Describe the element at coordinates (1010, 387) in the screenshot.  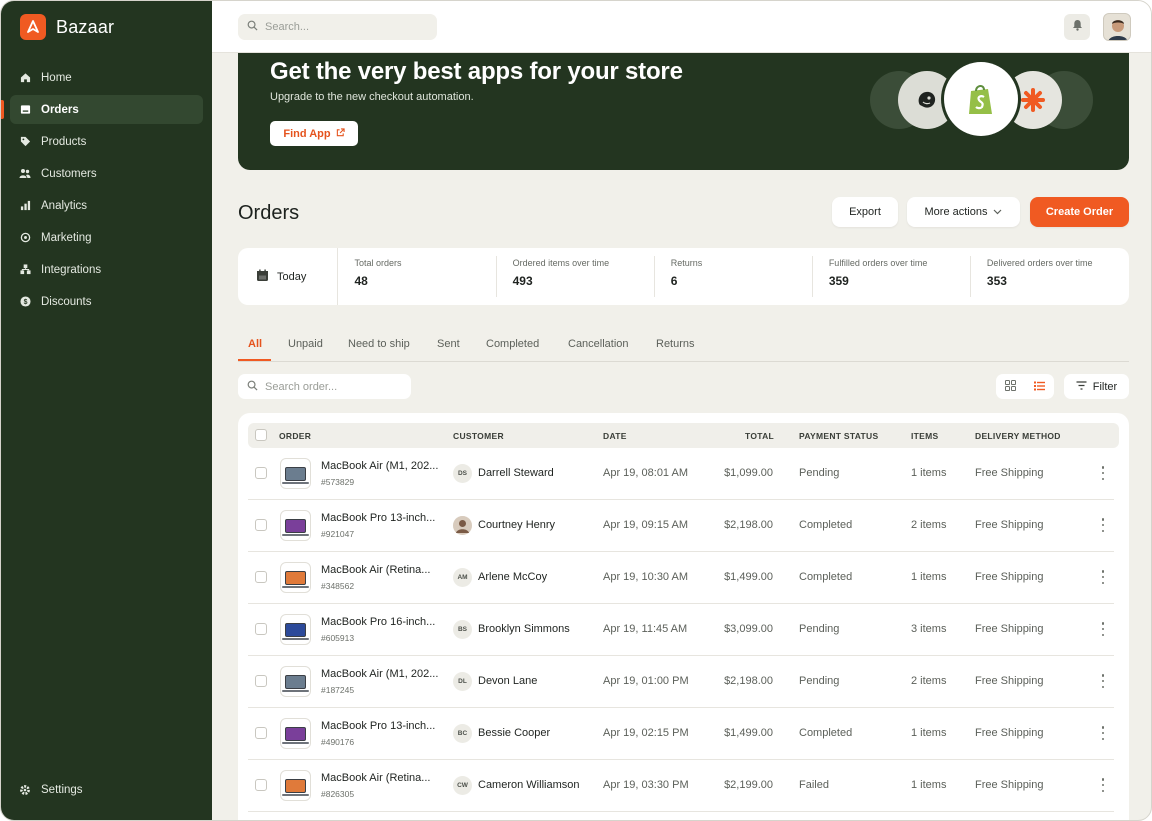
I see `grid-view-icon` at that location.